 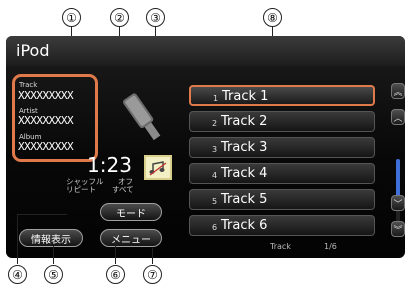 I want to click on chevron-down-icon: ﹀, so click(x=398, y=204).